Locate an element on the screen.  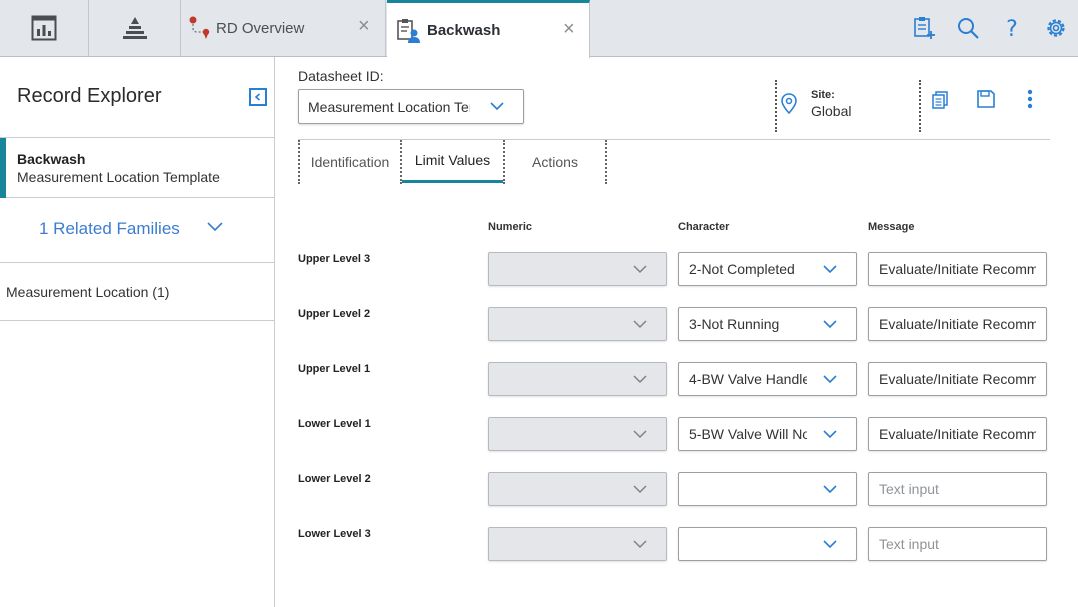
row-label-lower-level-3: Lower Level 3 is located at coordinates (334, 534).